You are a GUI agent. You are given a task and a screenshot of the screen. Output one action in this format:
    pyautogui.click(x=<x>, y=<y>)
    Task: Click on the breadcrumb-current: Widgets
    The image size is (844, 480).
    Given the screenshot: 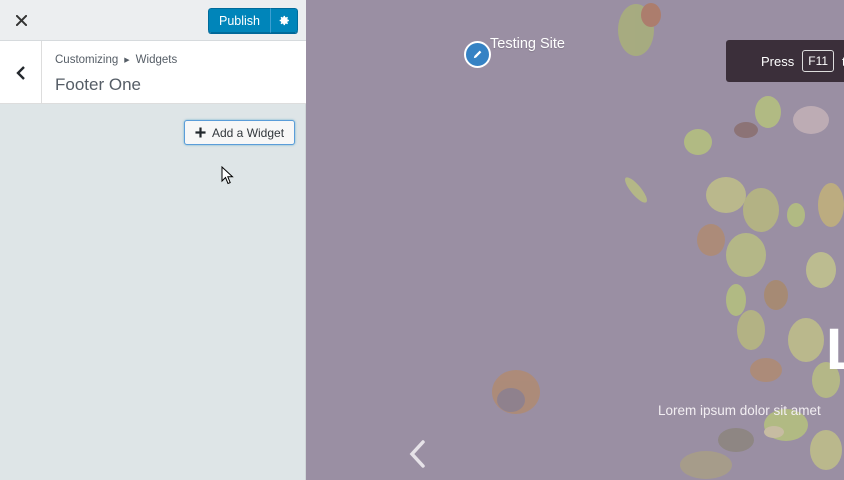 What is the action you would take?
    pyautogui.click(x=156, y=60)
    